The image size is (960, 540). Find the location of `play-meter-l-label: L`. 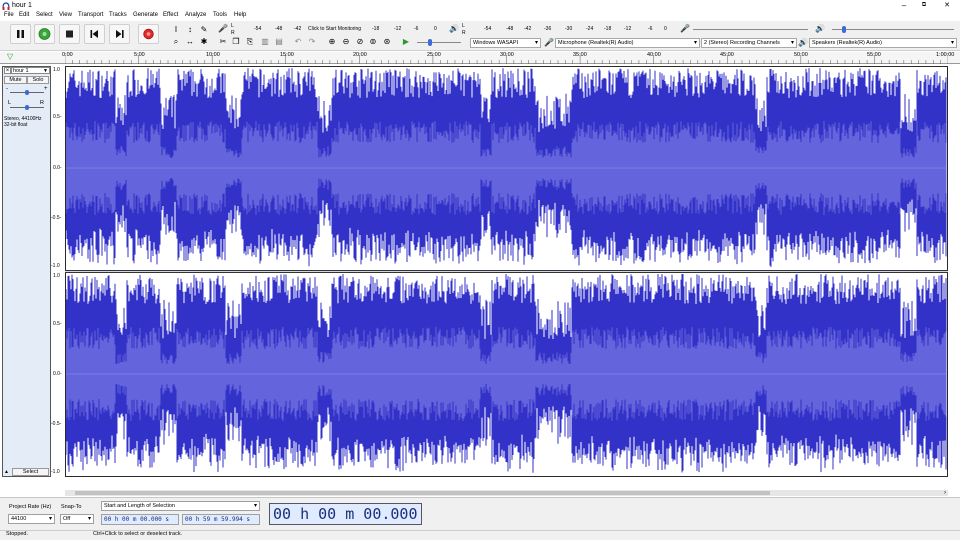

play-meter-l-label: L is located at coordinates (463, 26).